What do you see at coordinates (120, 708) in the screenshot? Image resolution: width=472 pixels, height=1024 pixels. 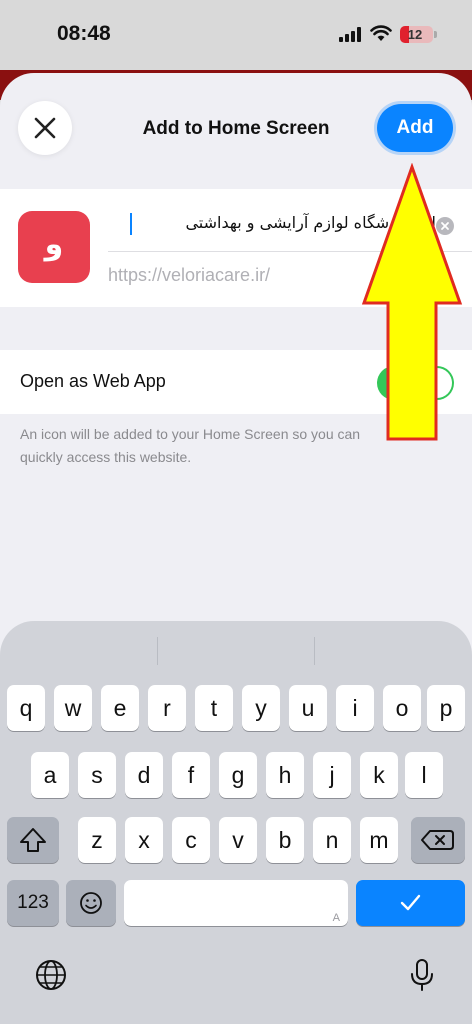 I see `key-e: e` at bounding box center [120, 708].